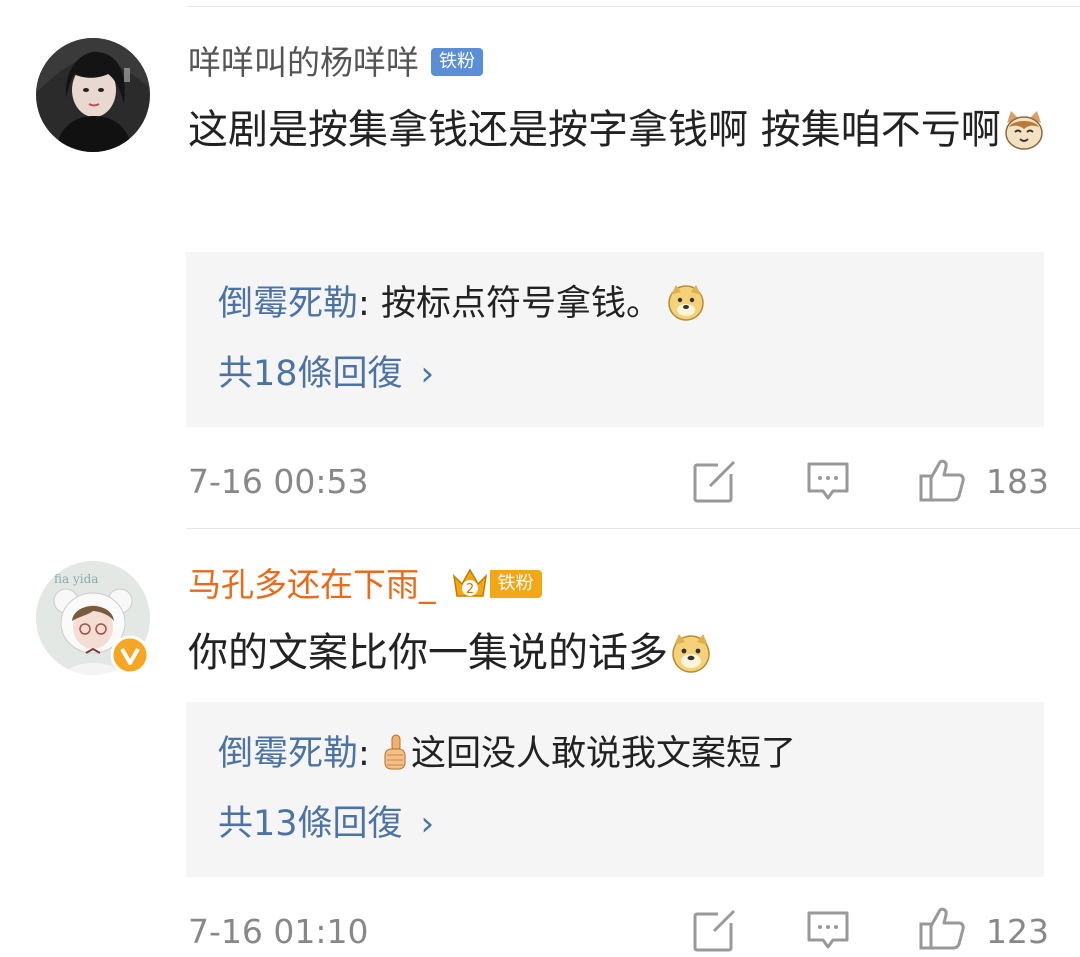 The height and width of the screenshot is (957, 1080). I want to click on reply-count-text: 共18條回復, so click(310, 374).